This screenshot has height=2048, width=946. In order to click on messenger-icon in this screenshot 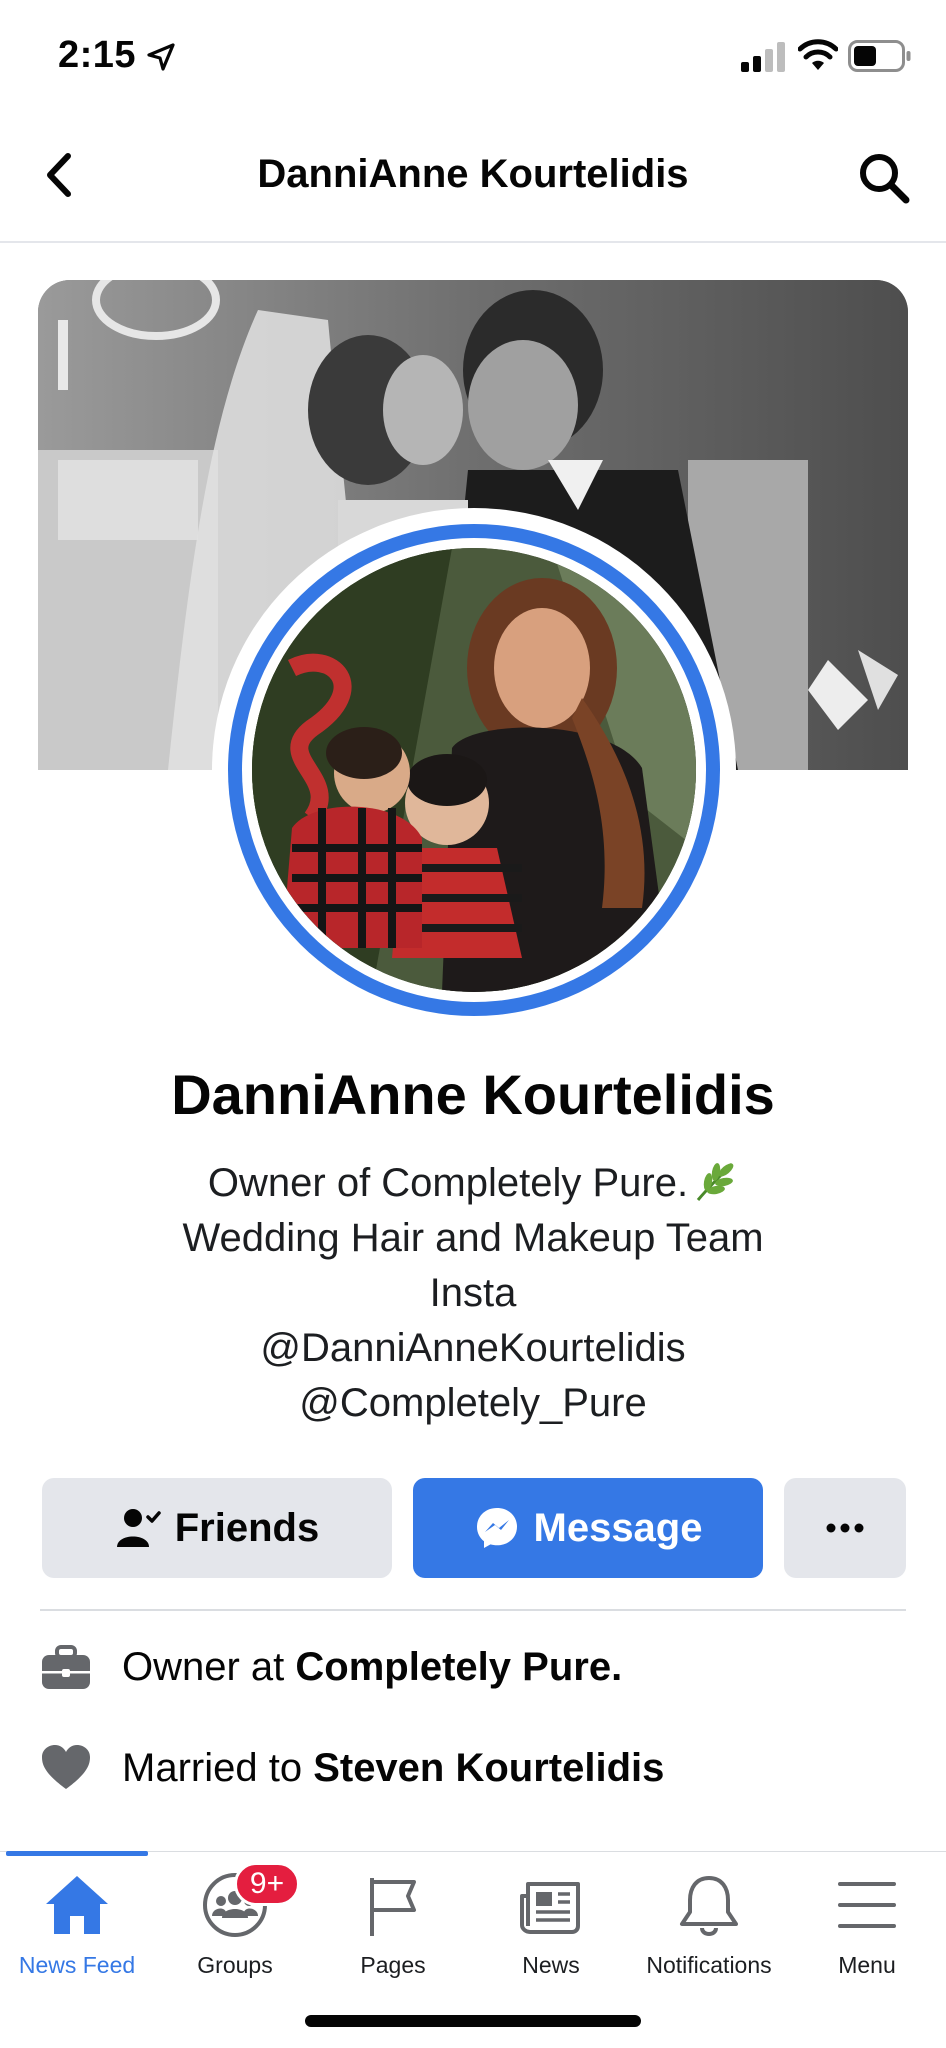, I will do `click(496, 1528)`.